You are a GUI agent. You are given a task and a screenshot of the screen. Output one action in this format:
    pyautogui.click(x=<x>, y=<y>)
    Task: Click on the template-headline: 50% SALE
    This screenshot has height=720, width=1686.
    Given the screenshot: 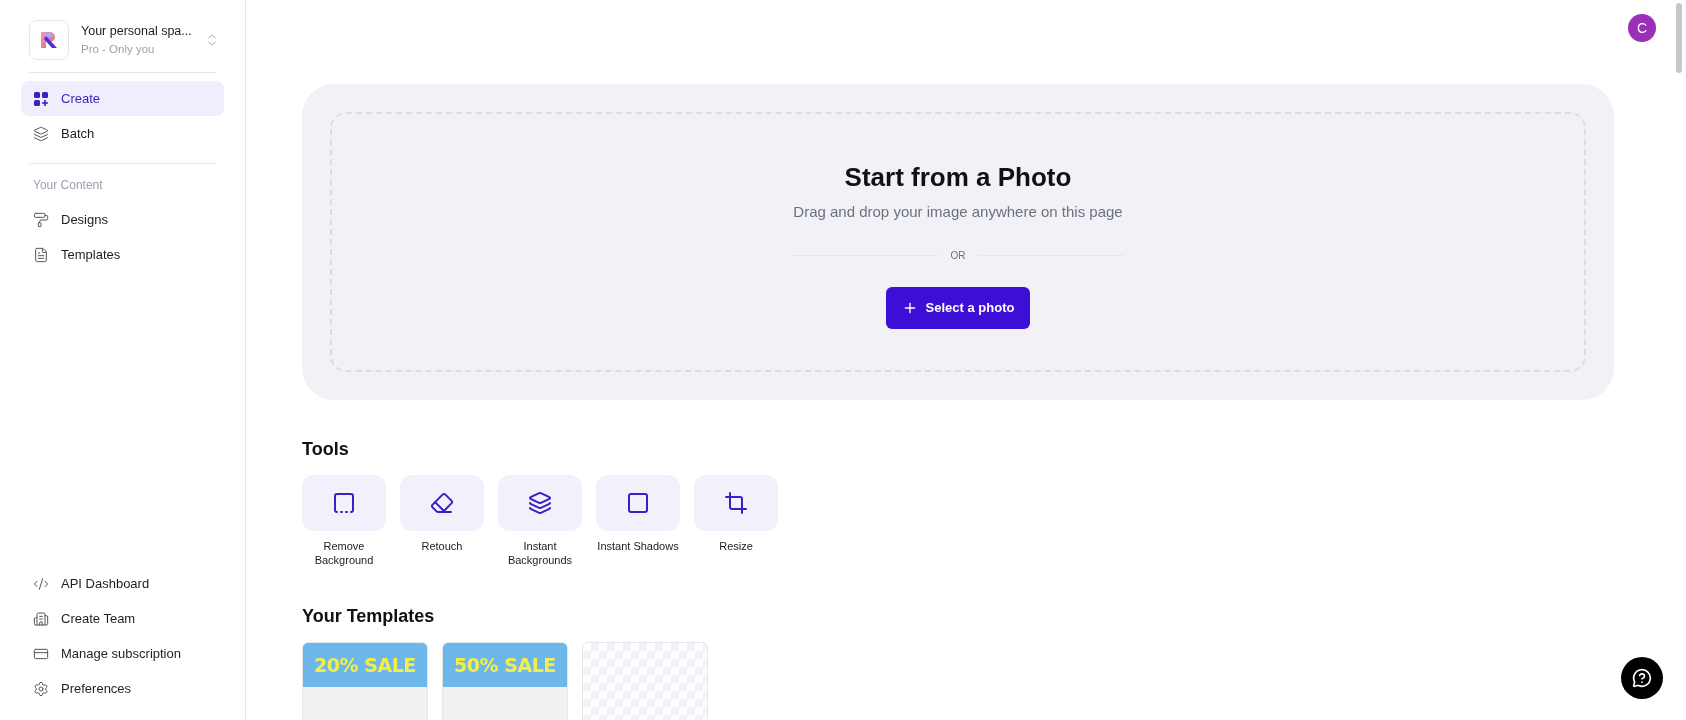 What is the action you would take?
    pyautogui.click(x=505, y=665)
    